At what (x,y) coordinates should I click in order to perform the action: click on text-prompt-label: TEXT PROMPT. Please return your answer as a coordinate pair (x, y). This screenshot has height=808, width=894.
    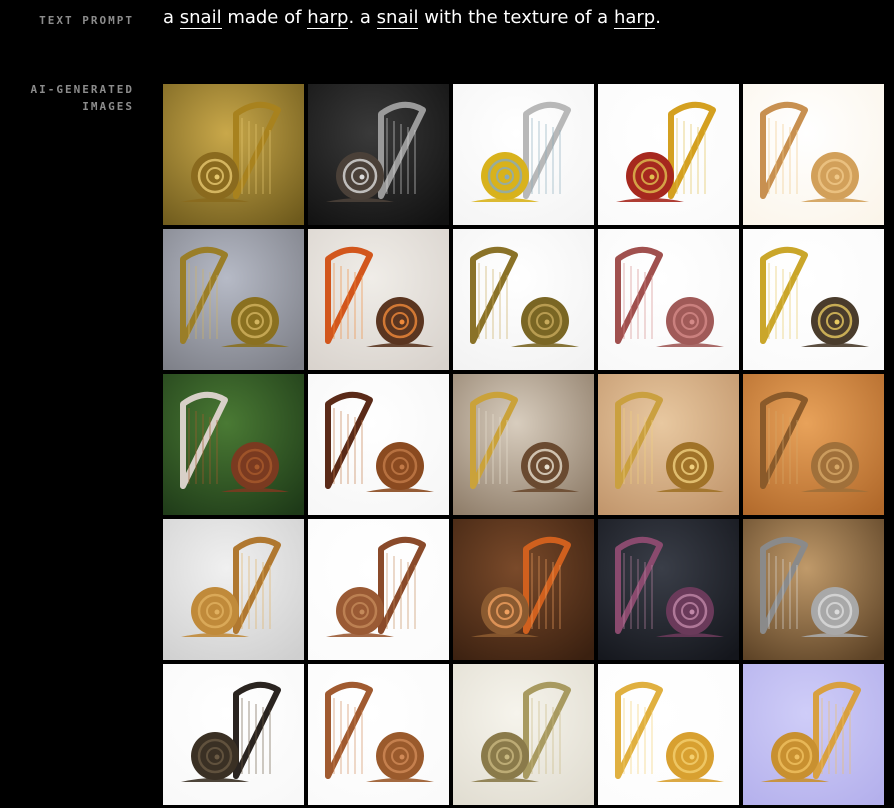
    Looking at the image, I should click on (86, 20).